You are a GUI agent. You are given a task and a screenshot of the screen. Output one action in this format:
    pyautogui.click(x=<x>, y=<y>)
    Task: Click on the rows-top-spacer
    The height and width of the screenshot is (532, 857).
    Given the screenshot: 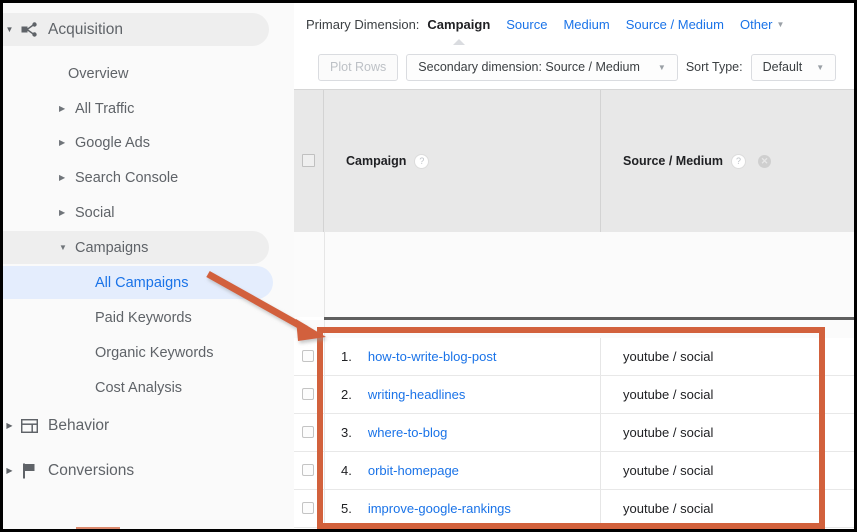 What is the action you would take?
    pyautogui.click(x=574, y=329)
    